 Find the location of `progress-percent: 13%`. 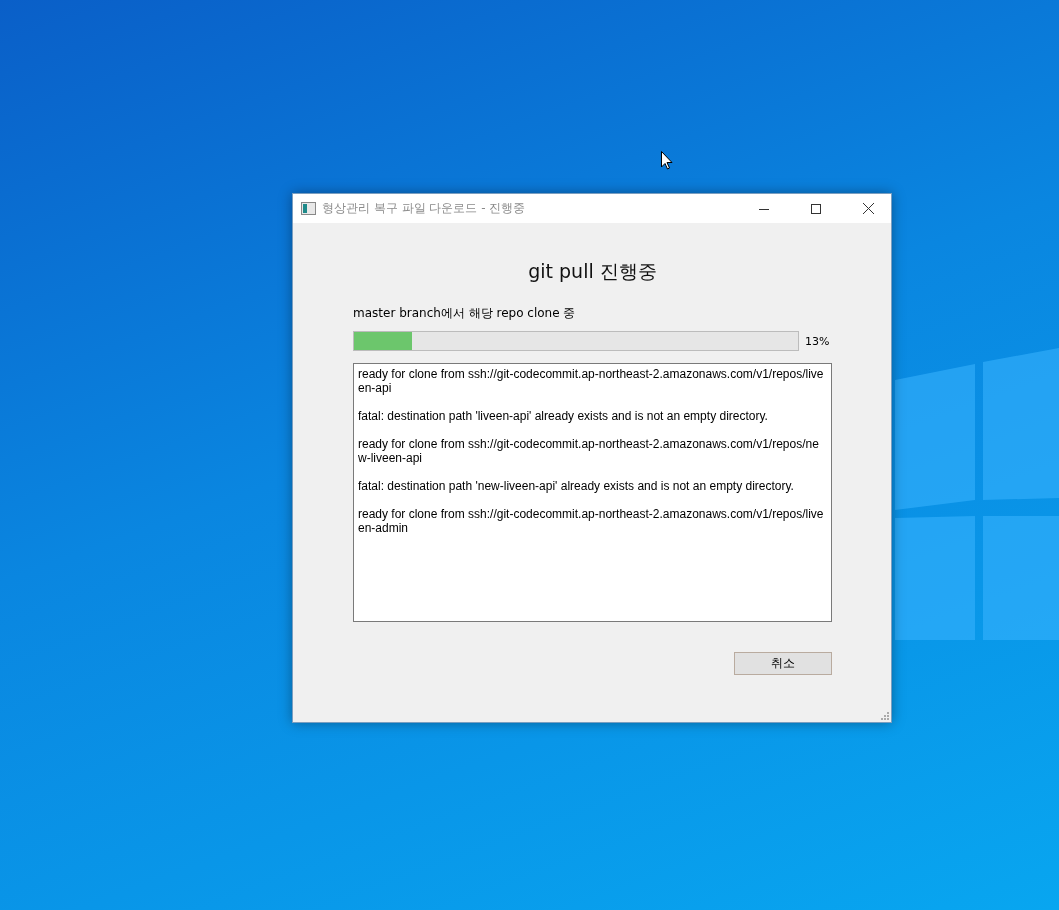

progress-percent: 13% is located at coordinates (817, 341).